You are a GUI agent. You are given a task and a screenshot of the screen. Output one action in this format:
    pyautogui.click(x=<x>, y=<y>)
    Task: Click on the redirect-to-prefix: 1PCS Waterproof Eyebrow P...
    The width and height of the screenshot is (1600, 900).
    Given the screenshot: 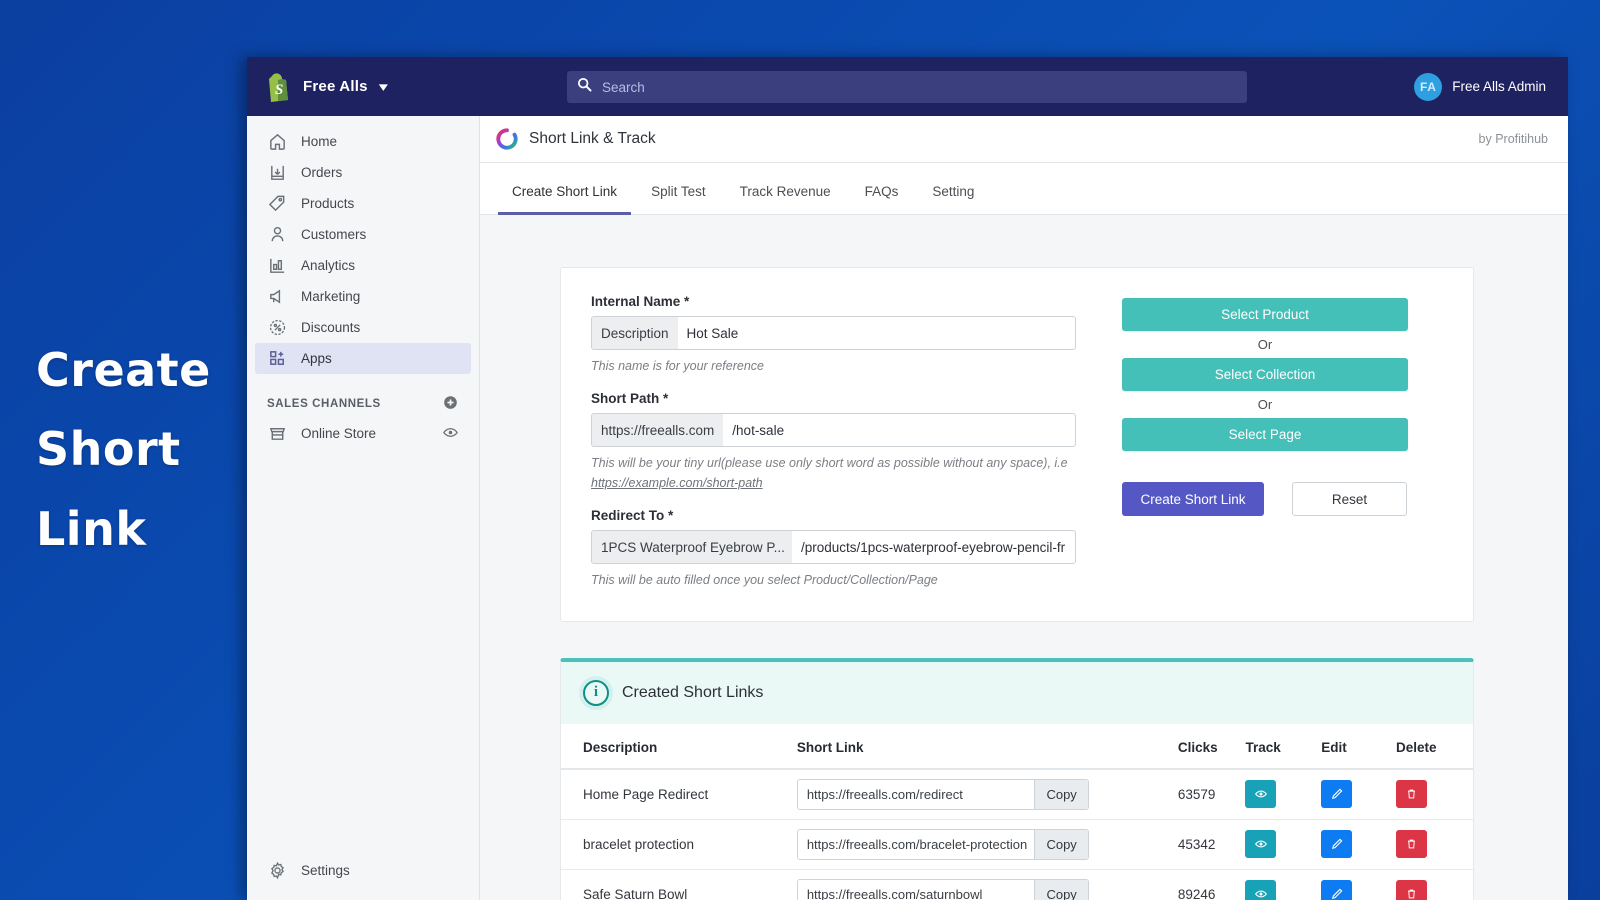 What is the action you would take?
    pyautogui.click(x=692, y=547)
    